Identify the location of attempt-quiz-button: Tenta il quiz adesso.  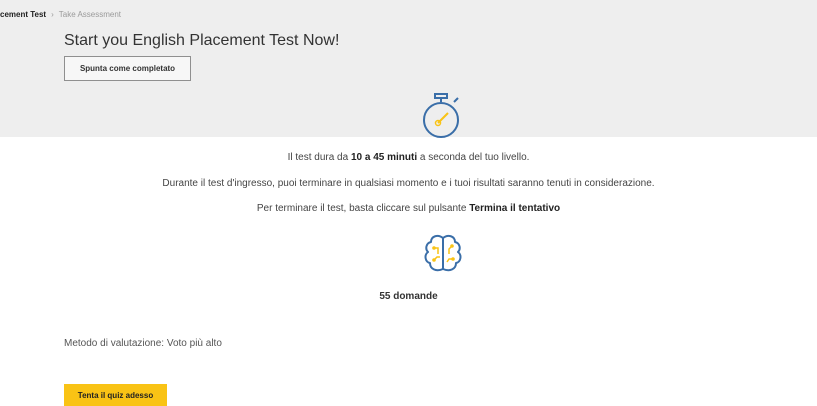
(115, 395).